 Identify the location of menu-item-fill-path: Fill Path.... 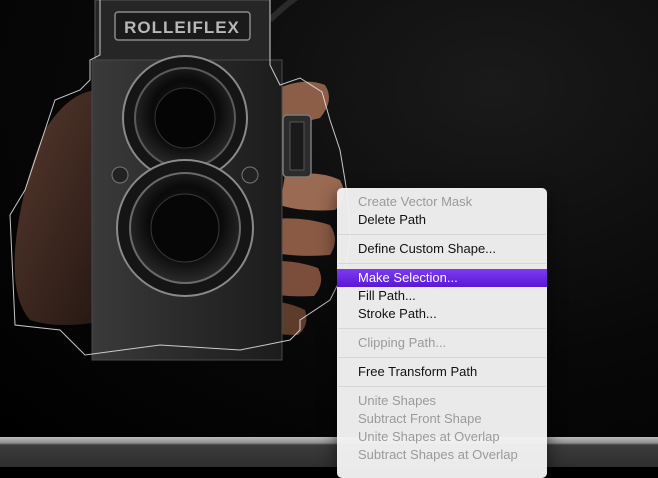
(442, 296).